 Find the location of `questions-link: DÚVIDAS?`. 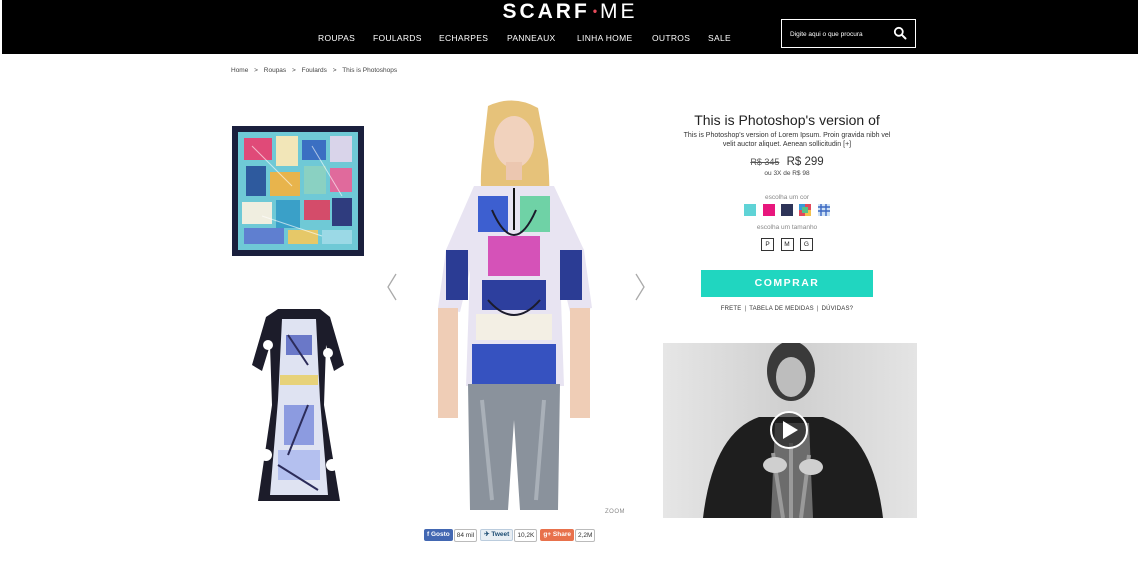

questions-link: DÚVIDAS? is located at coordinates (838, 309).